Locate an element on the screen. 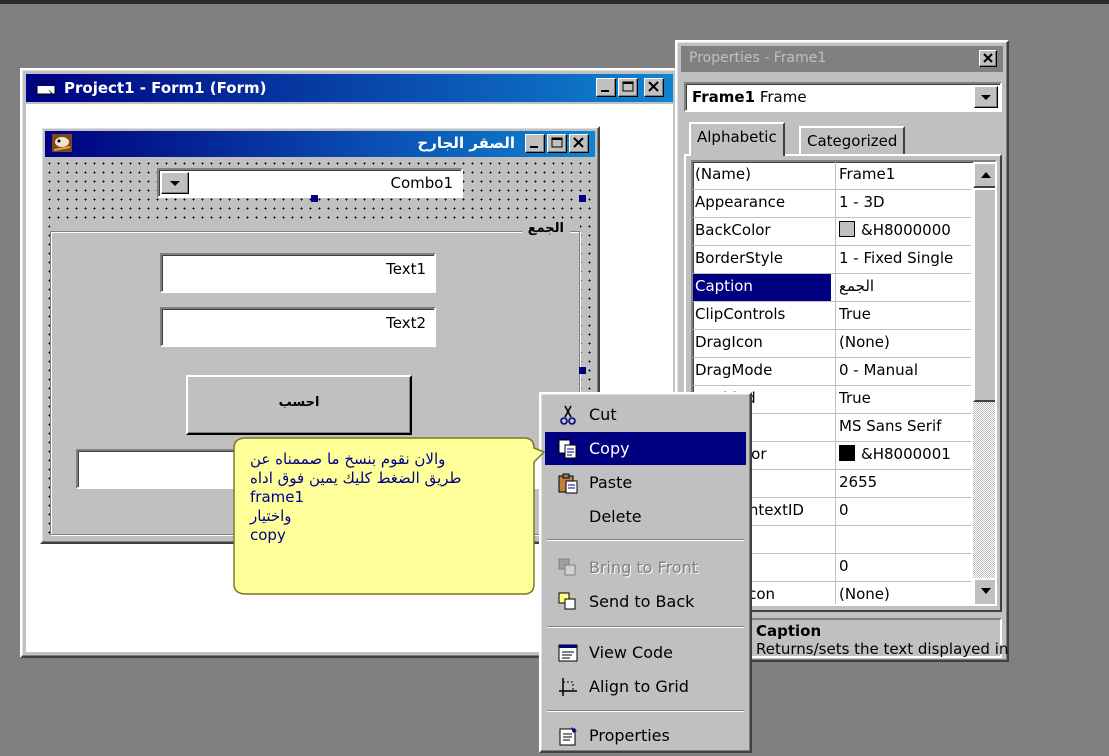  callout-line: طريق الضغط كليك يمين فوق اداه is located at coordinates (356, 478).